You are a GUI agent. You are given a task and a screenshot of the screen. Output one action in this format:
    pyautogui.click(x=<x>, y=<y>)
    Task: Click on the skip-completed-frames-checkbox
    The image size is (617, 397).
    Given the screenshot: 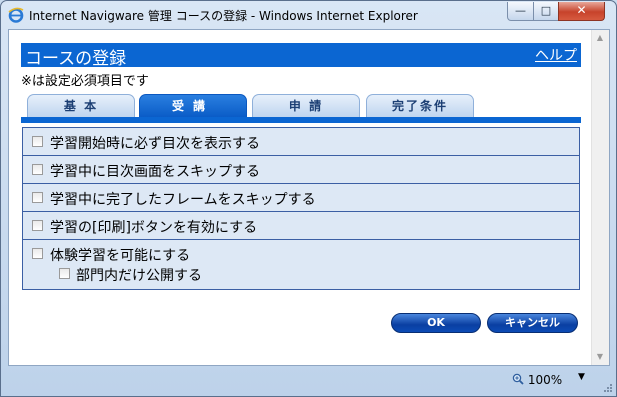 What is the action you would take?
    pyautogui.click(x=37, y=197)
    